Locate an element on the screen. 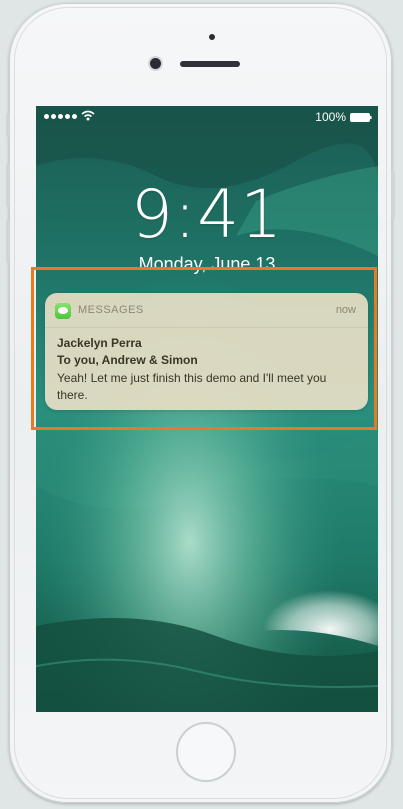 This screenshot has height=809, width=403. volume-down-button is located at coordinates (8, 241).